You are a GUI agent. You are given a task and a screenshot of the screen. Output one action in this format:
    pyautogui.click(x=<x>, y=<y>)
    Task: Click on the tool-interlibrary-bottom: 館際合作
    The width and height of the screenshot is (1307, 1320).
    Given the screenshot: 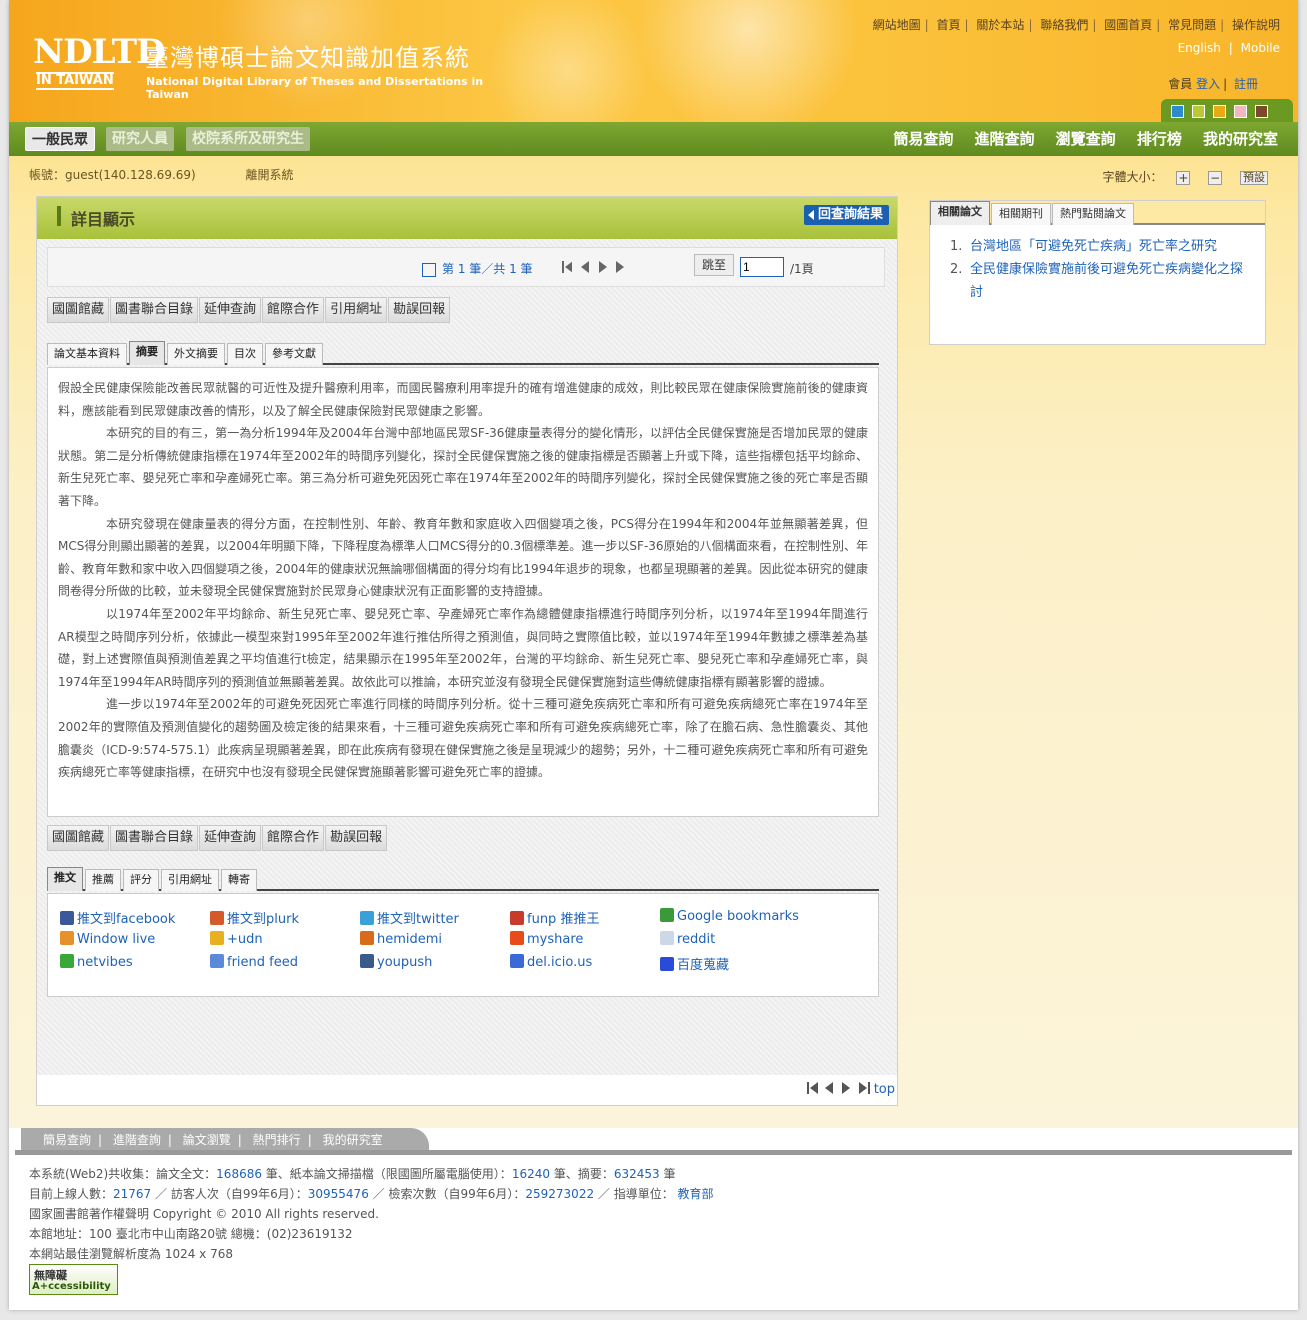 What is the action you would take?
    pyautogui.click(x=293, y=838)
    